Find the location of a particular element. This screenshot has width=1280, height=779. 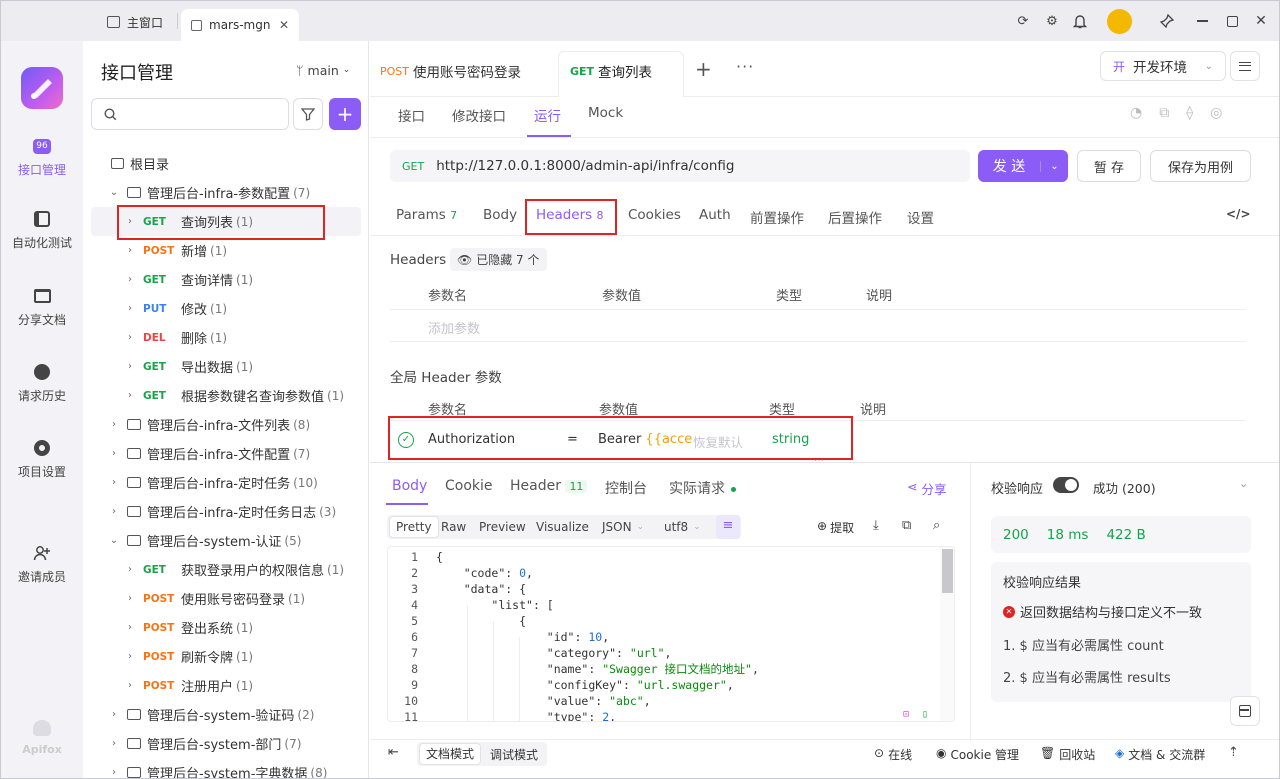

scrollbar-thumb is located at coordinates (947, 571).